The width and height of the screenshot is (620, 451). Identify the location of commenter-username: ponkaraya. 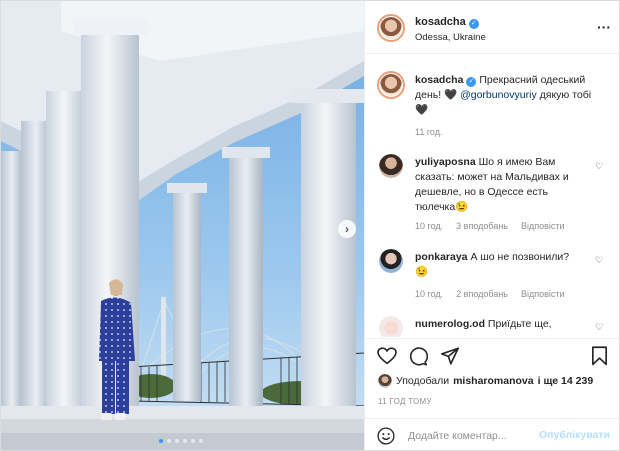
(441, 257).